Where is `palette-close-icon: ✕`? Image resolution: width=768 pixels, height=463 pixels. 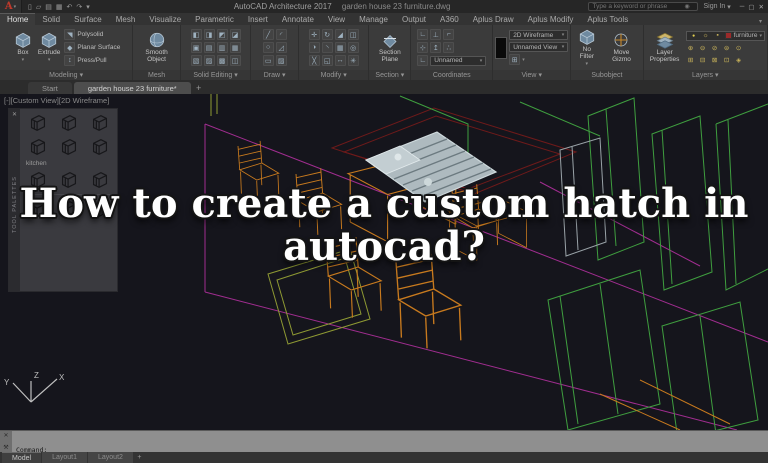
palette-close-icon: ✕ is located at coordinates (14, 114).